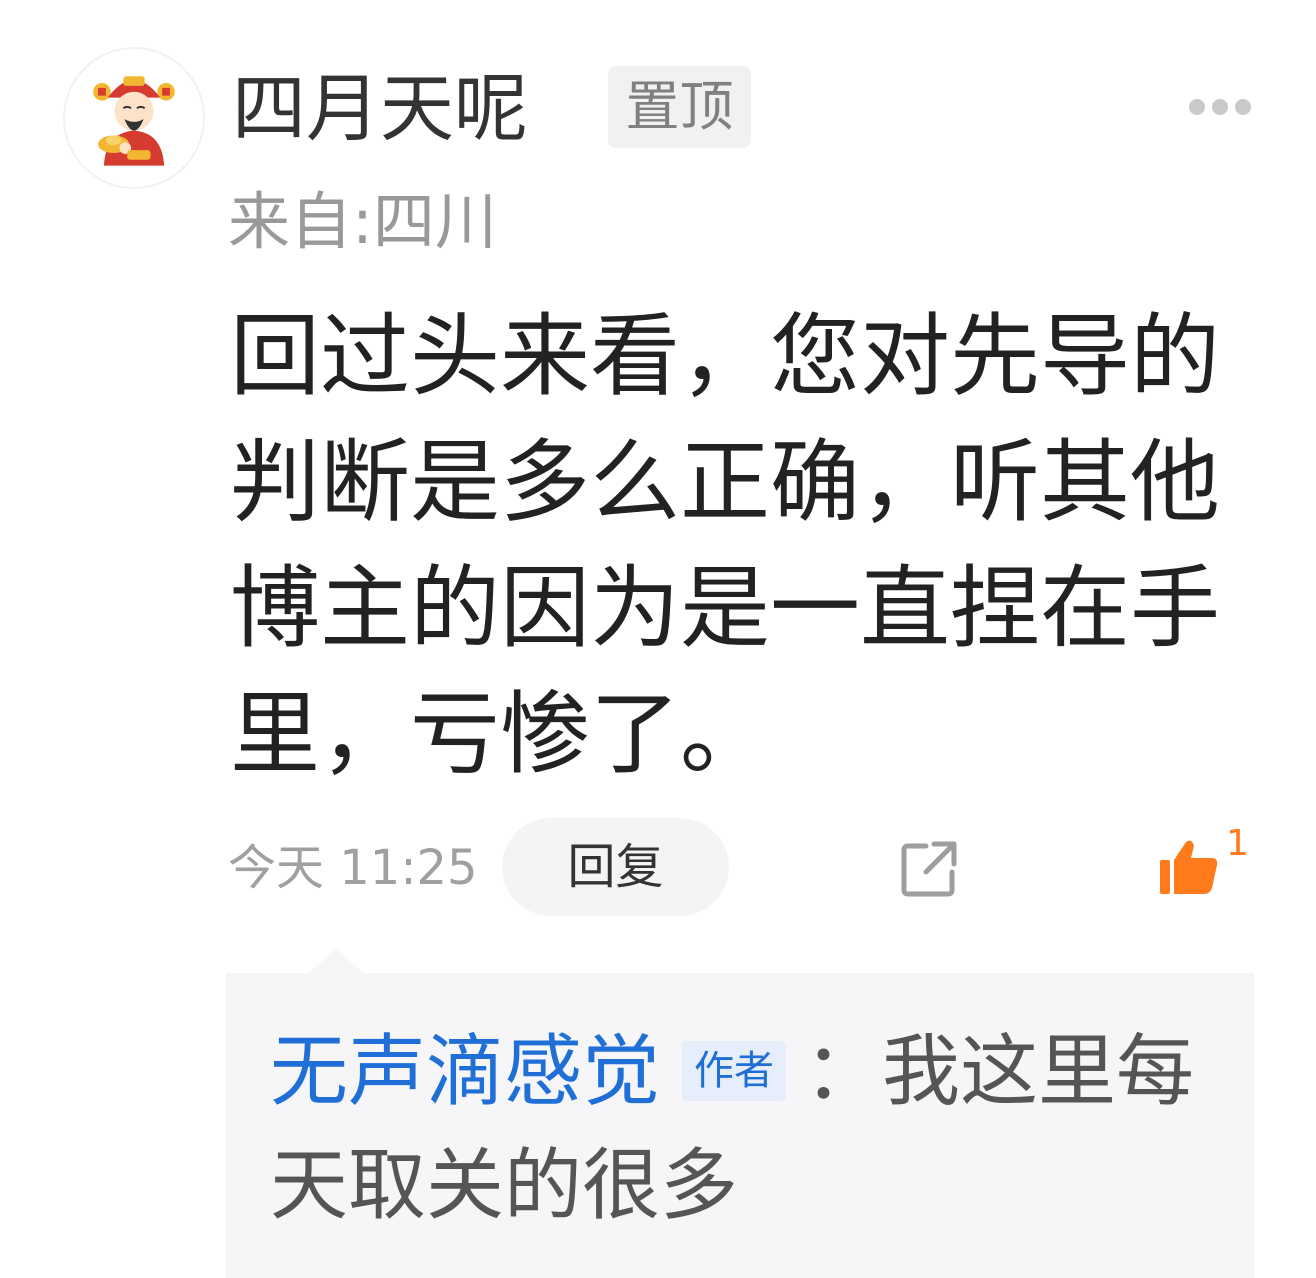 This screenshot has height=1278, width=1316. What do you see at coordinates (615, 867) in the screenshot?
I see `reply-button: 回复` at bounding box center [615, 867].